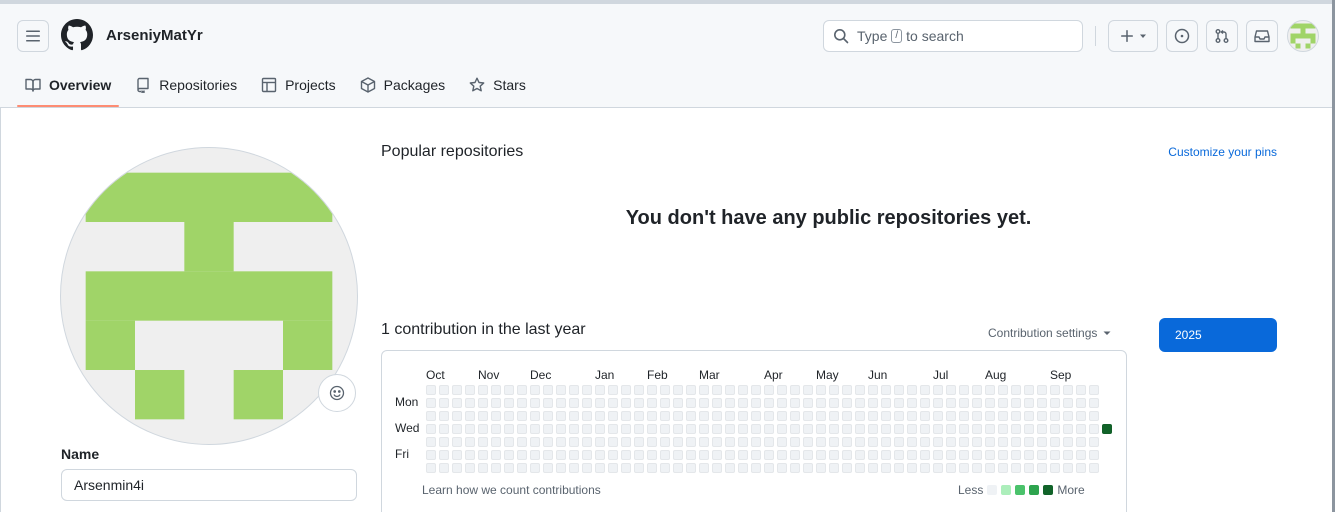 This screenshot has height=512, width=1335. I want to click on user-avatar-menu, so click(1303, 36).